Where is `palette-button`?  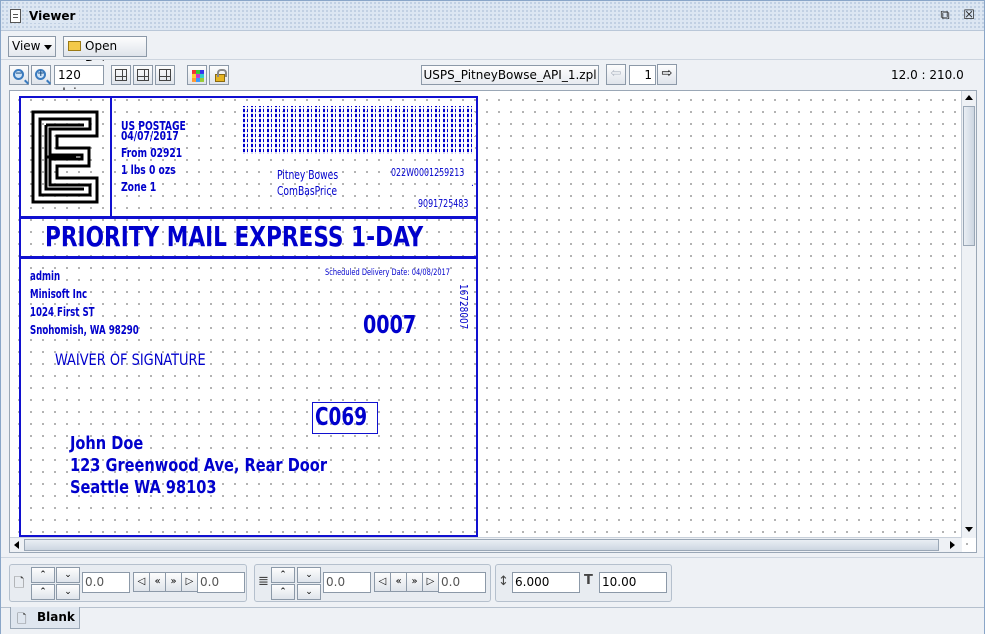 palette-button is located at coordinates (197, 75).